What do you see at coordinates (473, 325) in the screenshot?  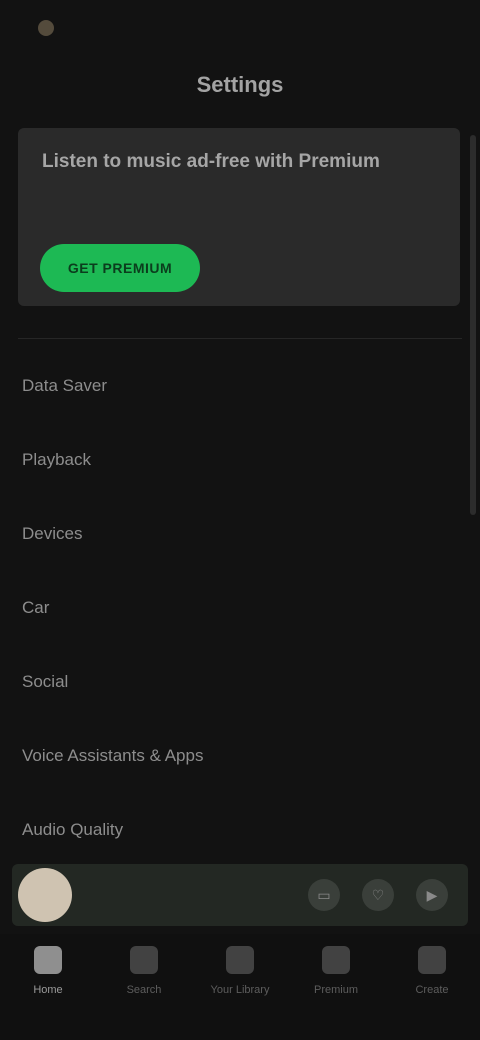 I see `scrollbar` at bounding box center [473, 325].